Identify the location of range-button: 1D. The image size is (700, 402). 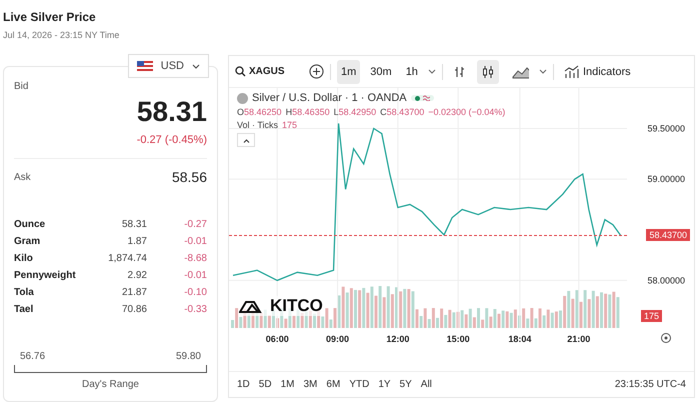
(243, 384).